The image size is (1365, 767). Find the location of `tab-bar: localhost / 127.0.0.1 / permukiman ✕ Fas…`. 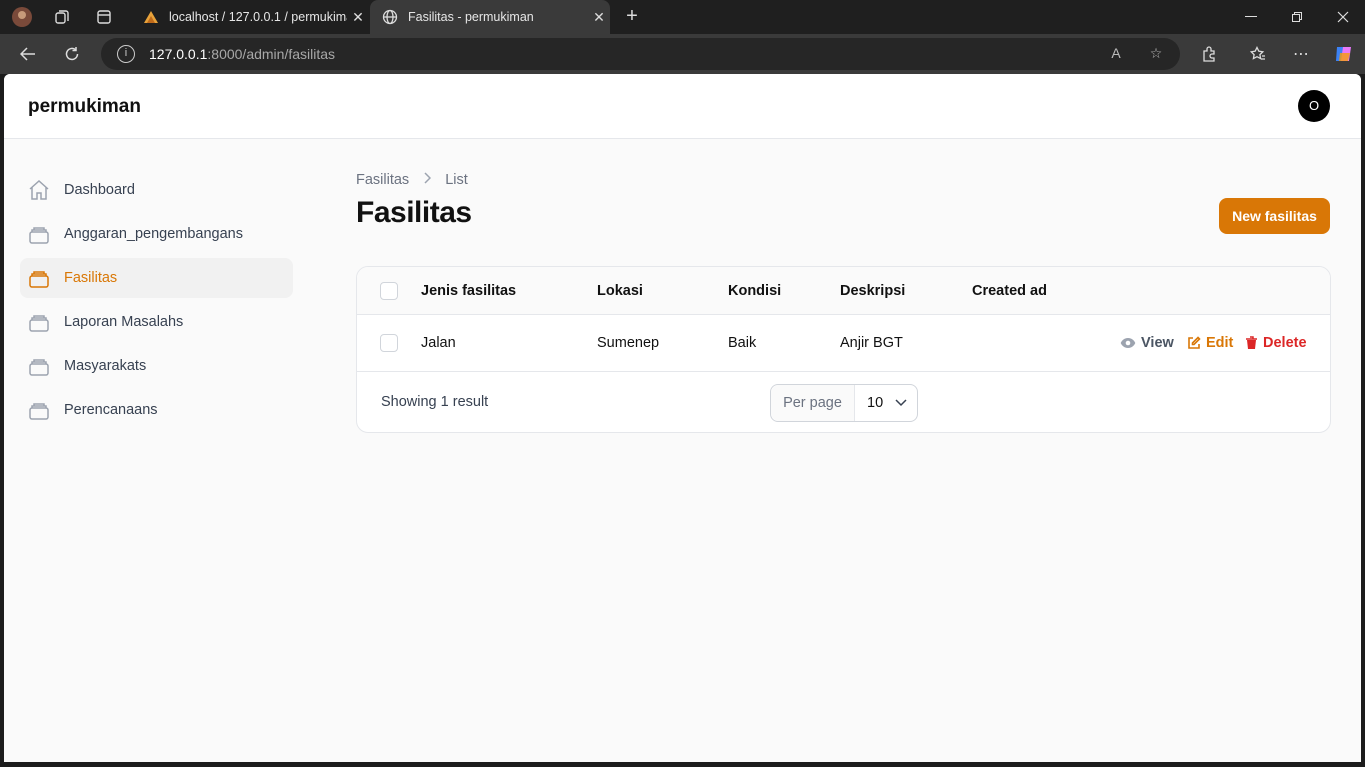

tab-bar: localhost / 127.0.0.1 / permukiman ✕ Fas… is located at coordinates (682, 17).